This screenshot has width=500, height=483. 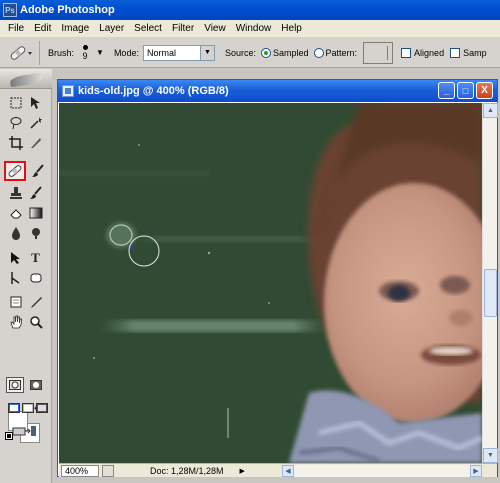 I want to click on tool-preset-picker, so click(x=21, y=52).